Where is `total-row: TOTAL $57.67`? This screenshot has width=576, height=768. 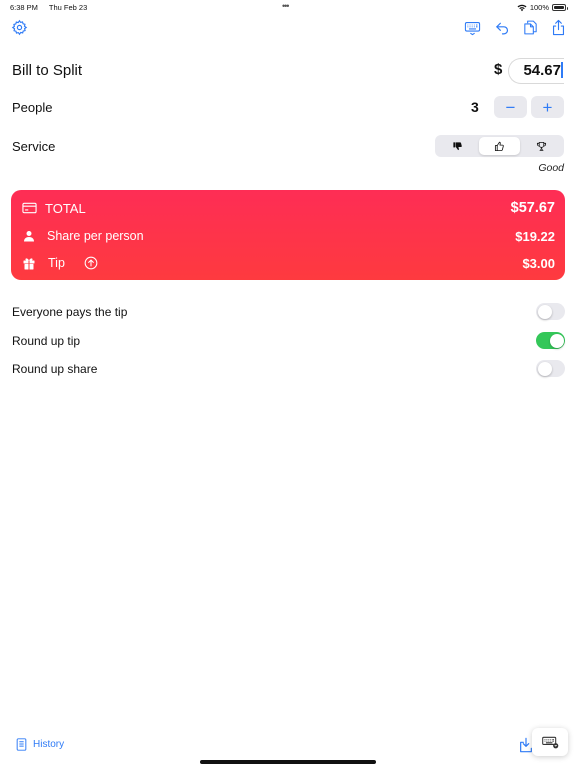 total-row: TOTAL $57.67 is located at coordinates (288, 208).